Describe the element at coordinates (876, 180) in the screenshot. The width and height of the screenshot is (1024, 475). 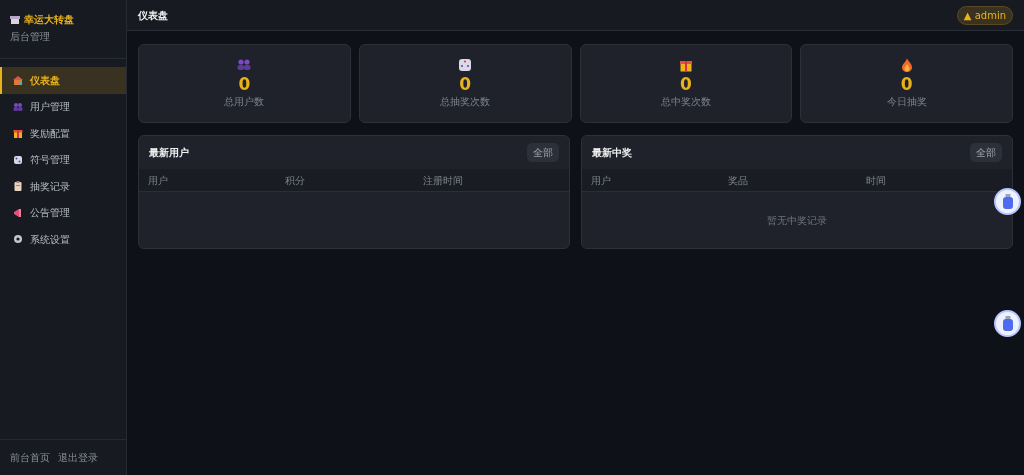
I see `column-header: 时间` at that location.